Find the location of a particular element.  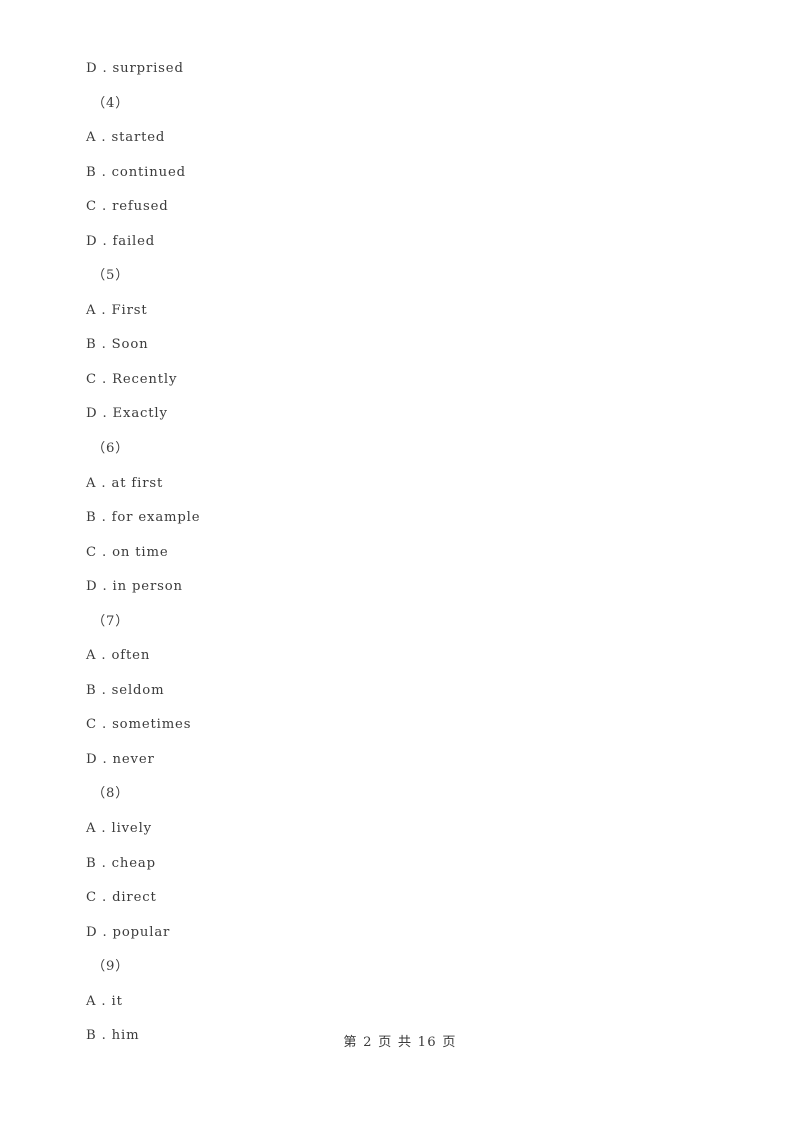

answer-option: A . started is located at coordinates (126, 138).